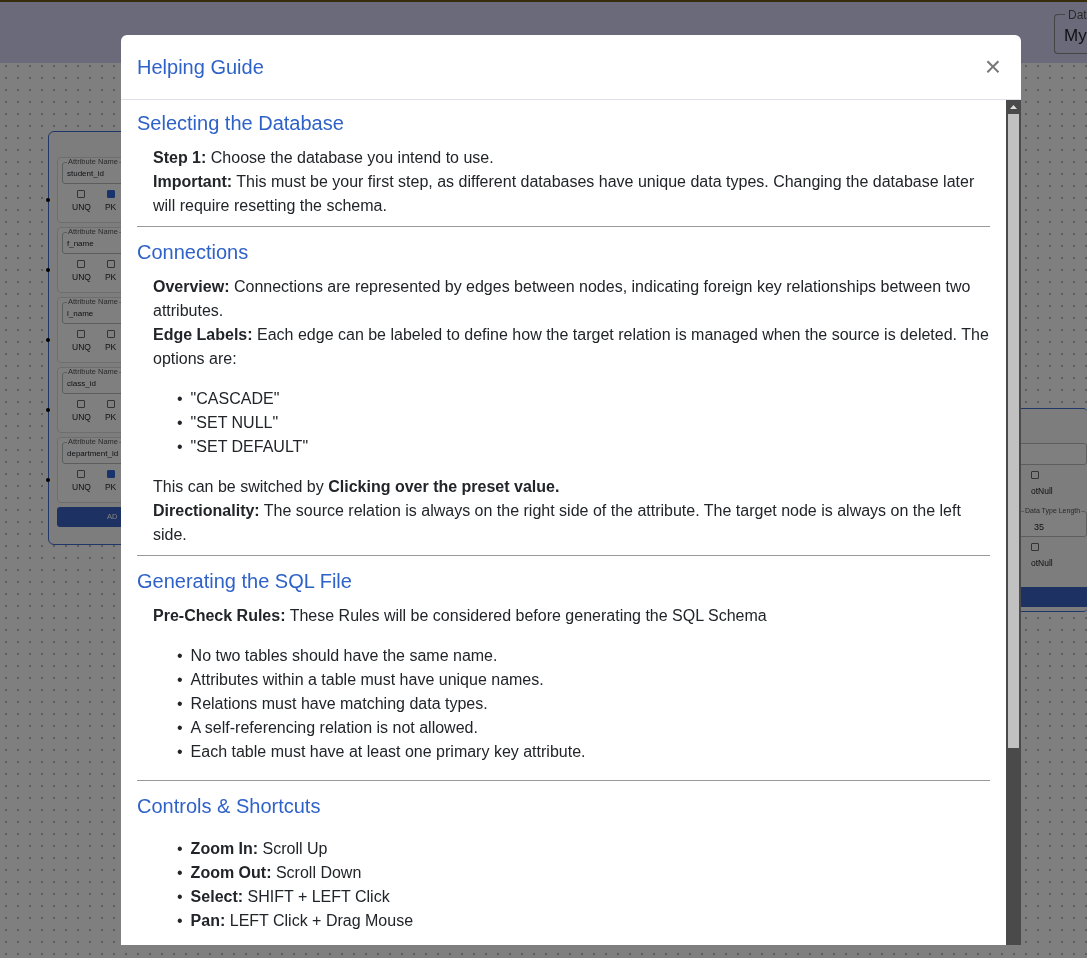  Describe the element at coordinates (259, 849) in the screenshot. I see `list-item: Zoom In: Scroll Up` at that location.